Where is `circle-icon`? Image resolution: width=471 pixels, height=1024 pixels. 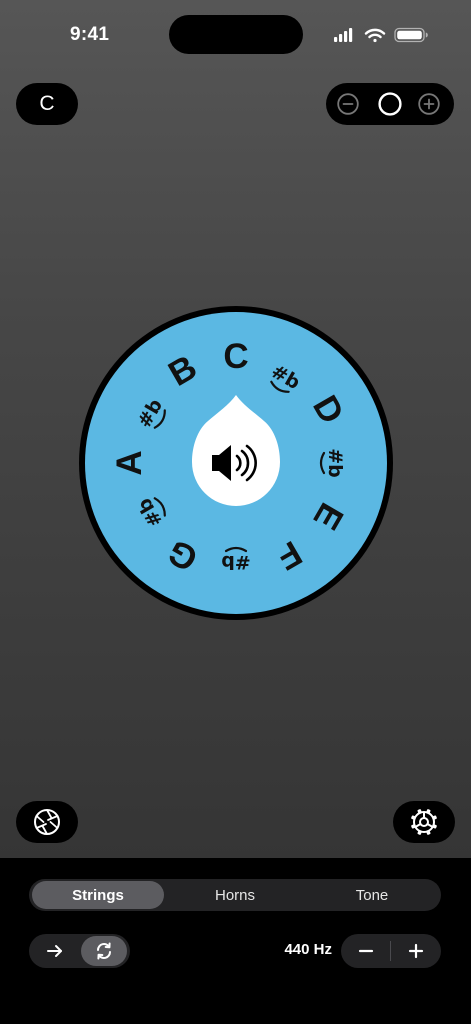 circle-icon is located at coordinates (390, 104).